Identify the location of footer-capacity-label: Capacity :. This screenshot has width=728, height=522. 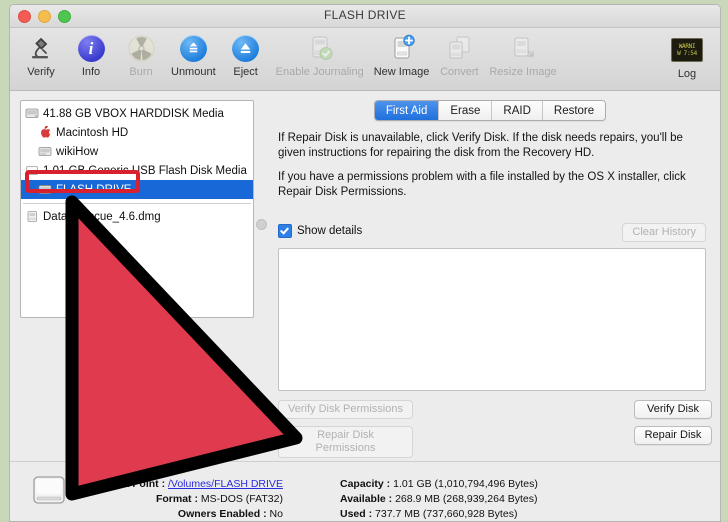
(365, 484).